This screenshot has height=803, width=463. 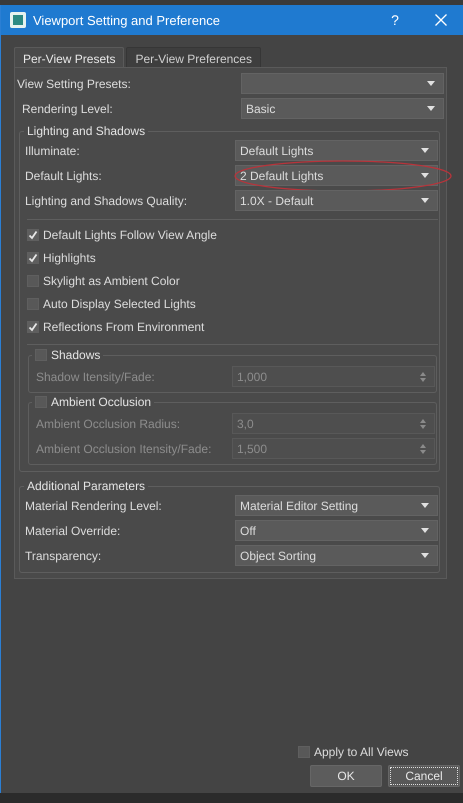 I want to click on dropdown: Basic, so click(x=342, y=108).